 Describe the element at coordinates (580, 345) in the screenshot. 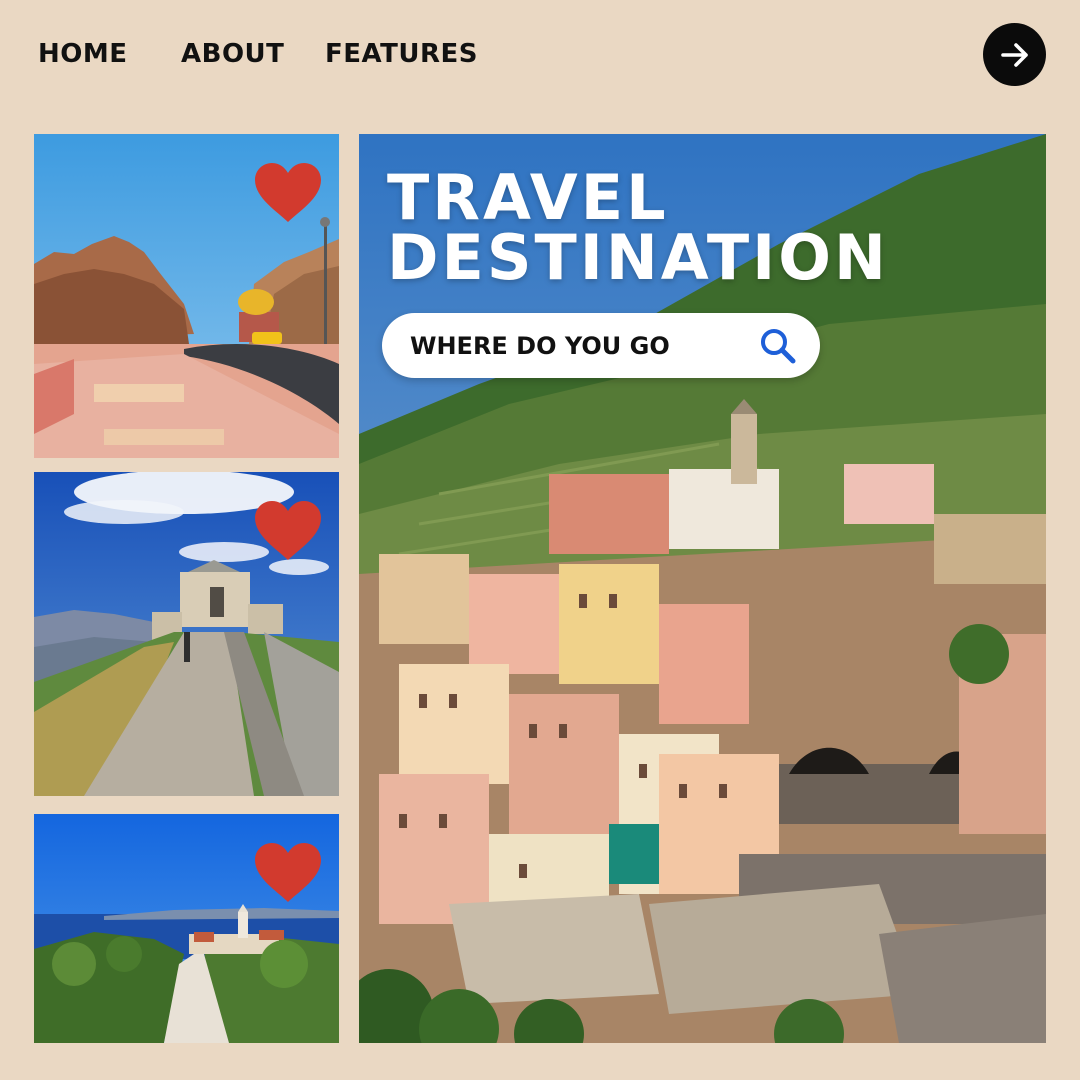

I see `search-input` at that location.